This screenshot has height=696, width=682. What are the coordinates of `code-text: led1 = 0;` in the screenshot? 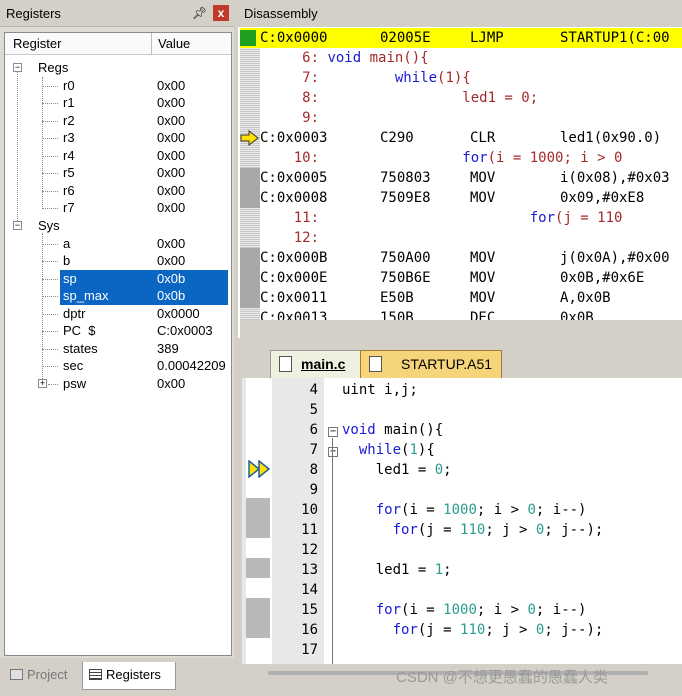 It's located at (397, 470).